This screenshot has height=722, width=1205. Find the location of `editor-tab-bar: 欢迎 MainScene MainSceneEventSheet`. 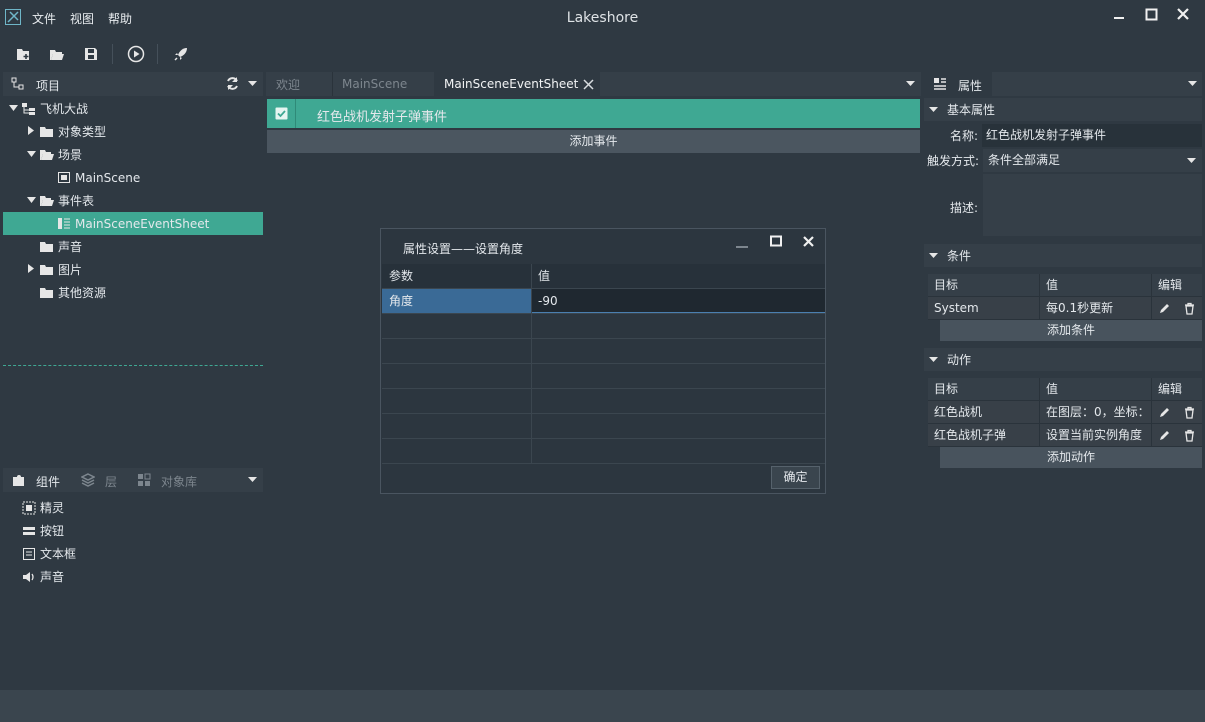

editor-tab-bar: 欢迎 MainScene MainSceneEventSheet is located at coordinates (593, 84).